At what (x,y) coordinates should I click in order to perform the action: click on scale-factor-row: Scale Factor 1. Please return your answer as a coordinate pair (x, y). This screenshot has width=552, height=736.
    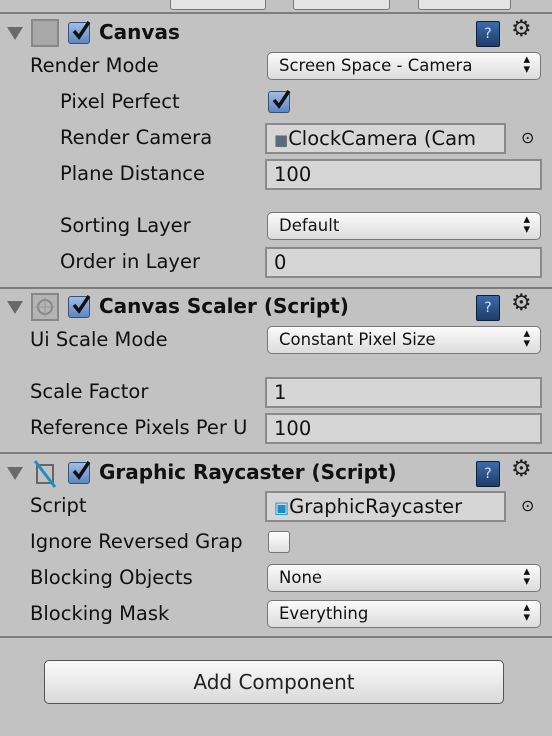
    Looking at the image, I should click on (276, 392).